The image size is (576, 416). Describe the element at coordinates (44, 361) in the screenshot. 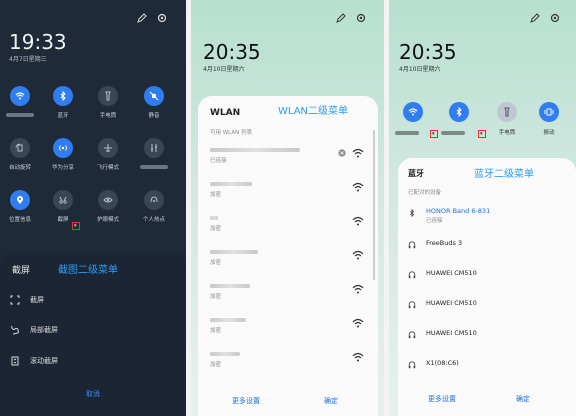

I see `menu-item-label: 滚动截屏` at that location.